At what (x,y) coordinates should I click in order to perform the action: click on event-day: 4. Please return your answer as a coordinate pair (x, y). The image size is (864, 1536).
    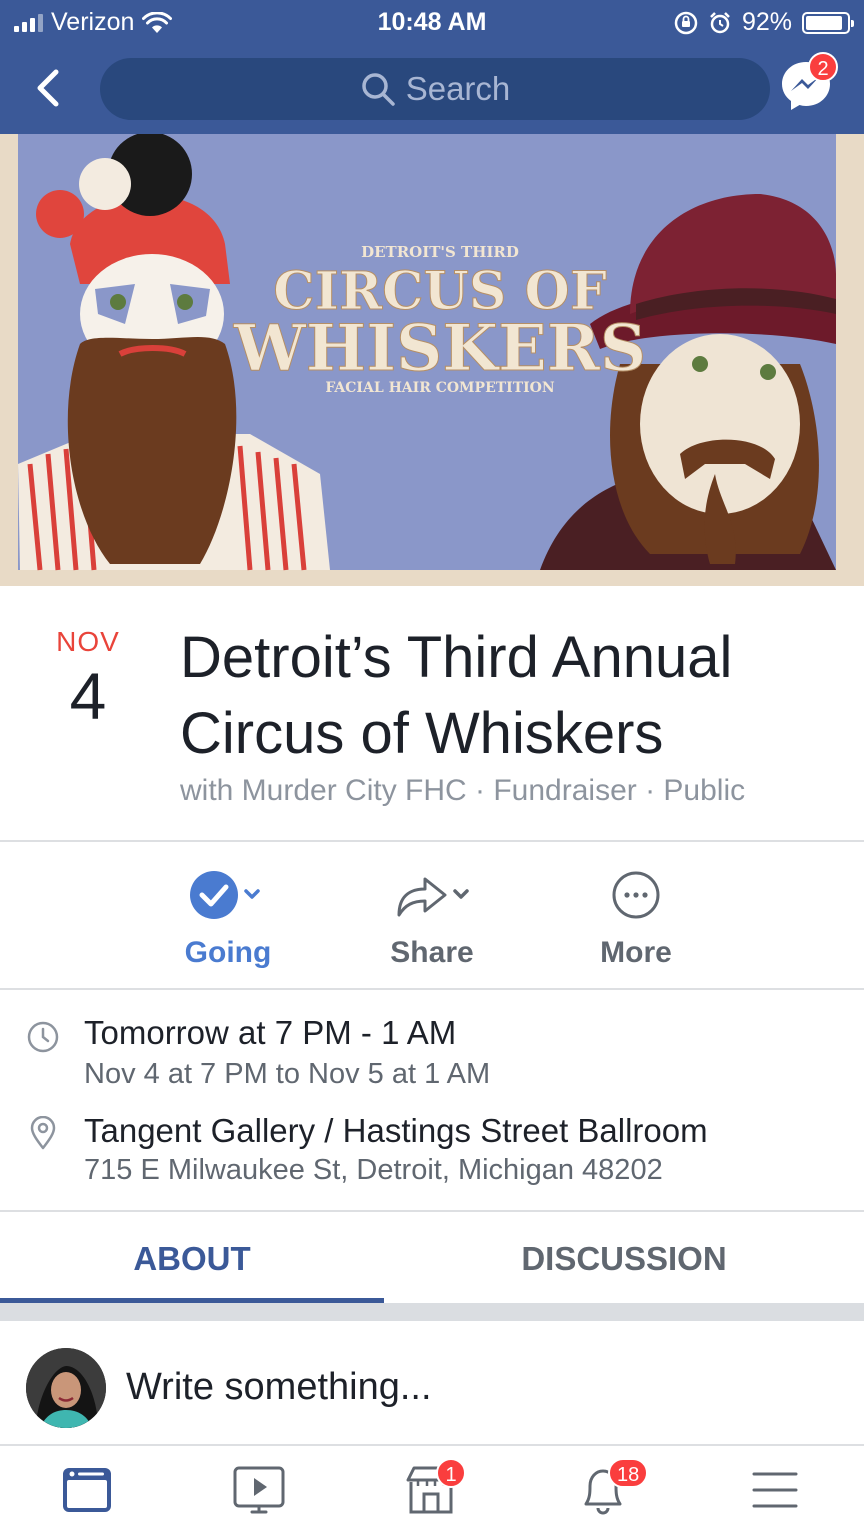
    Looking at the image, I should click on (88, 696).